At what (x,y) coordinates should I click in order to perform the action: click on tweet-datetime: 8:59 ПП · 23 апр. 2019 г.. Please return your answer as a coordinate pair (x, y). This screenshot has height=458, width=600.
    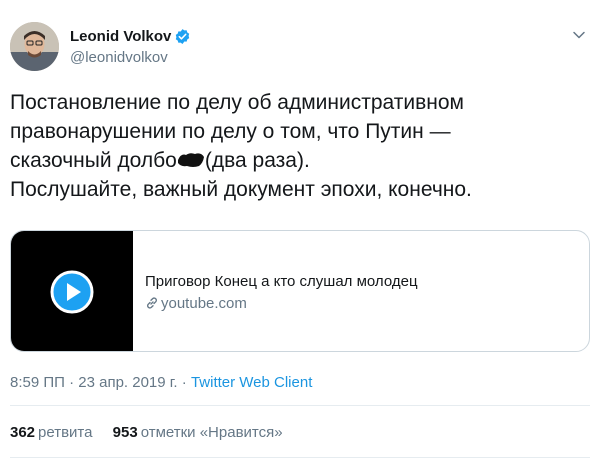
    Looking at the image, I should click on (94, 382).